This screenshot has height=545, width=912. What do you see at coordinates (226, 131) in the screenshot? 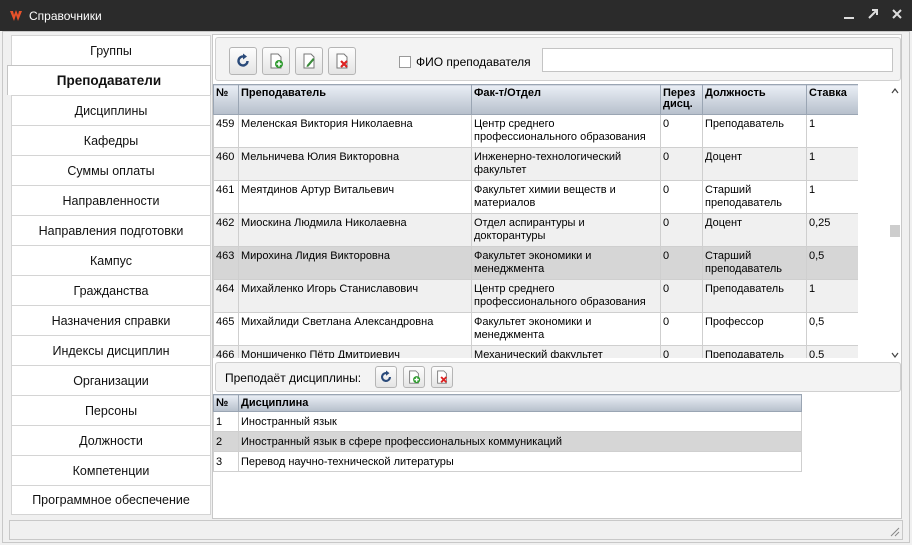
I see `row-number: 459` at bounding box center [226, 131].